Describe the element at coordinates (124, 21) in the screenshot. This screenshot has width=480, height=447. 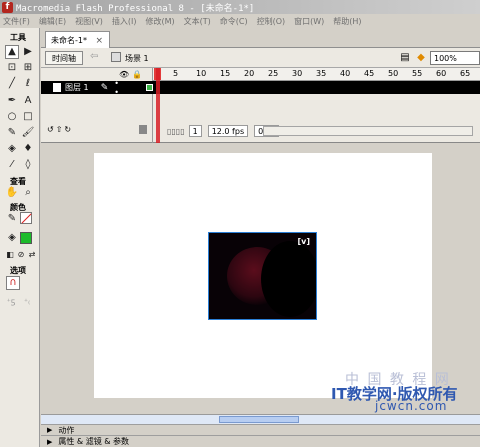
I see `menu-insert: 插入(I)` at that location.